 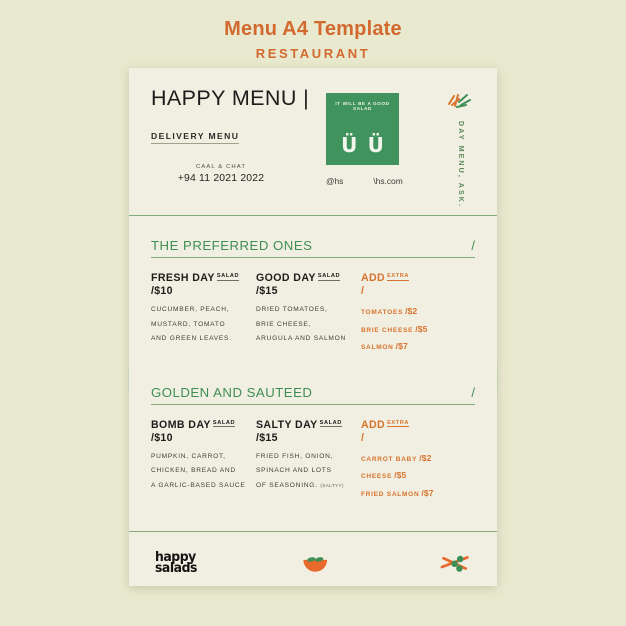 I want to click on extras-line: CARROT BABY/$2, so click(x=418, y=458).